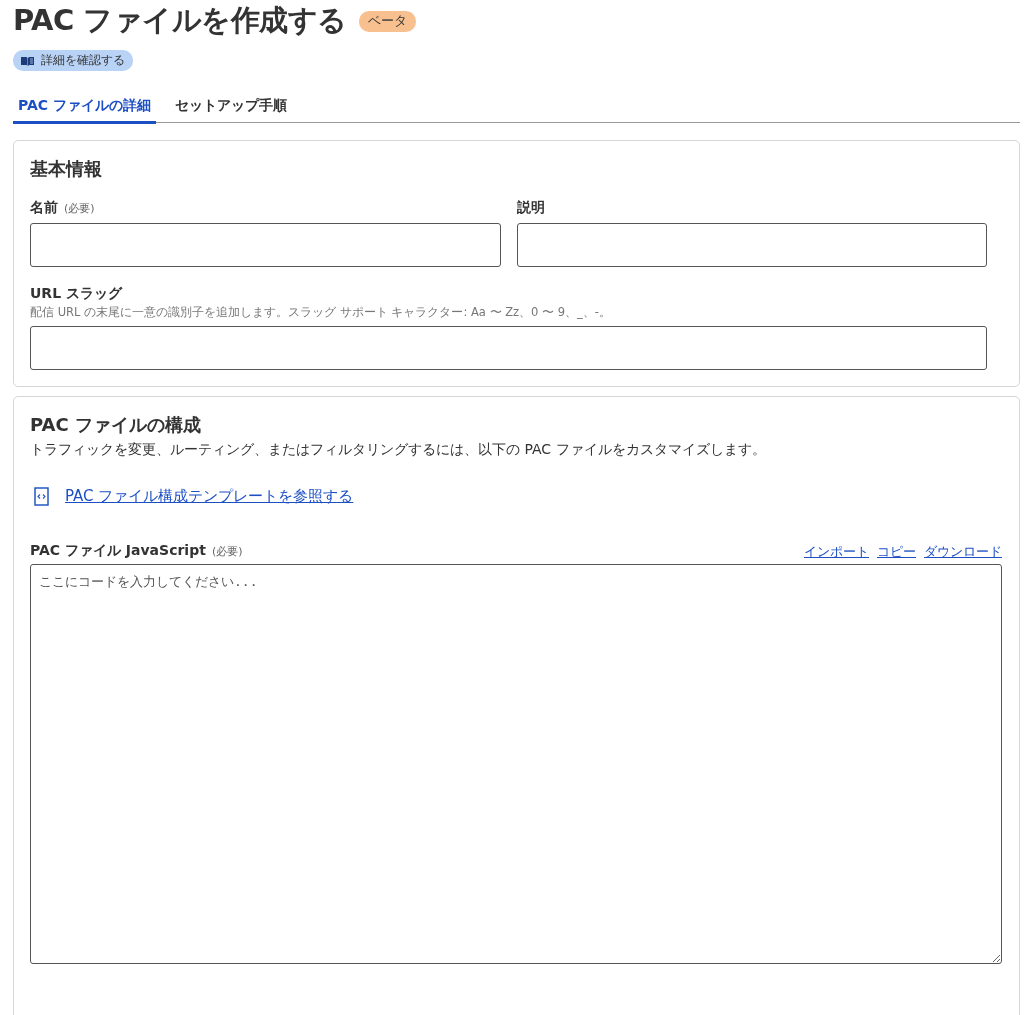  Describe the element at coordinates (530, 208) in the screenshot. I see `field-label: 説明` at that location.